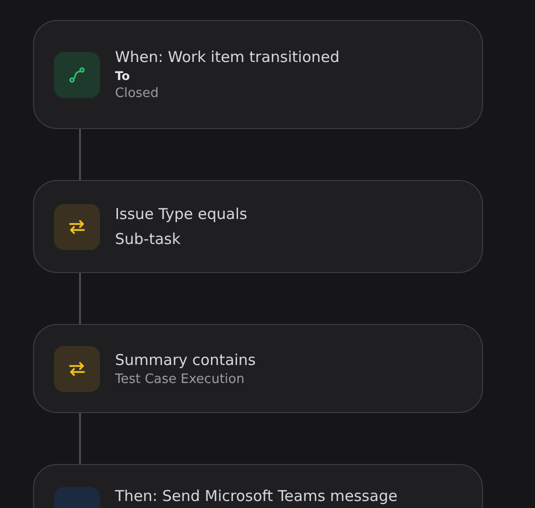 The image size is (535, 508). Describe the element at coordinates (258, 486) in the screenshot. I see `step-card: Then: Send Microsoft Teams message` at that location.